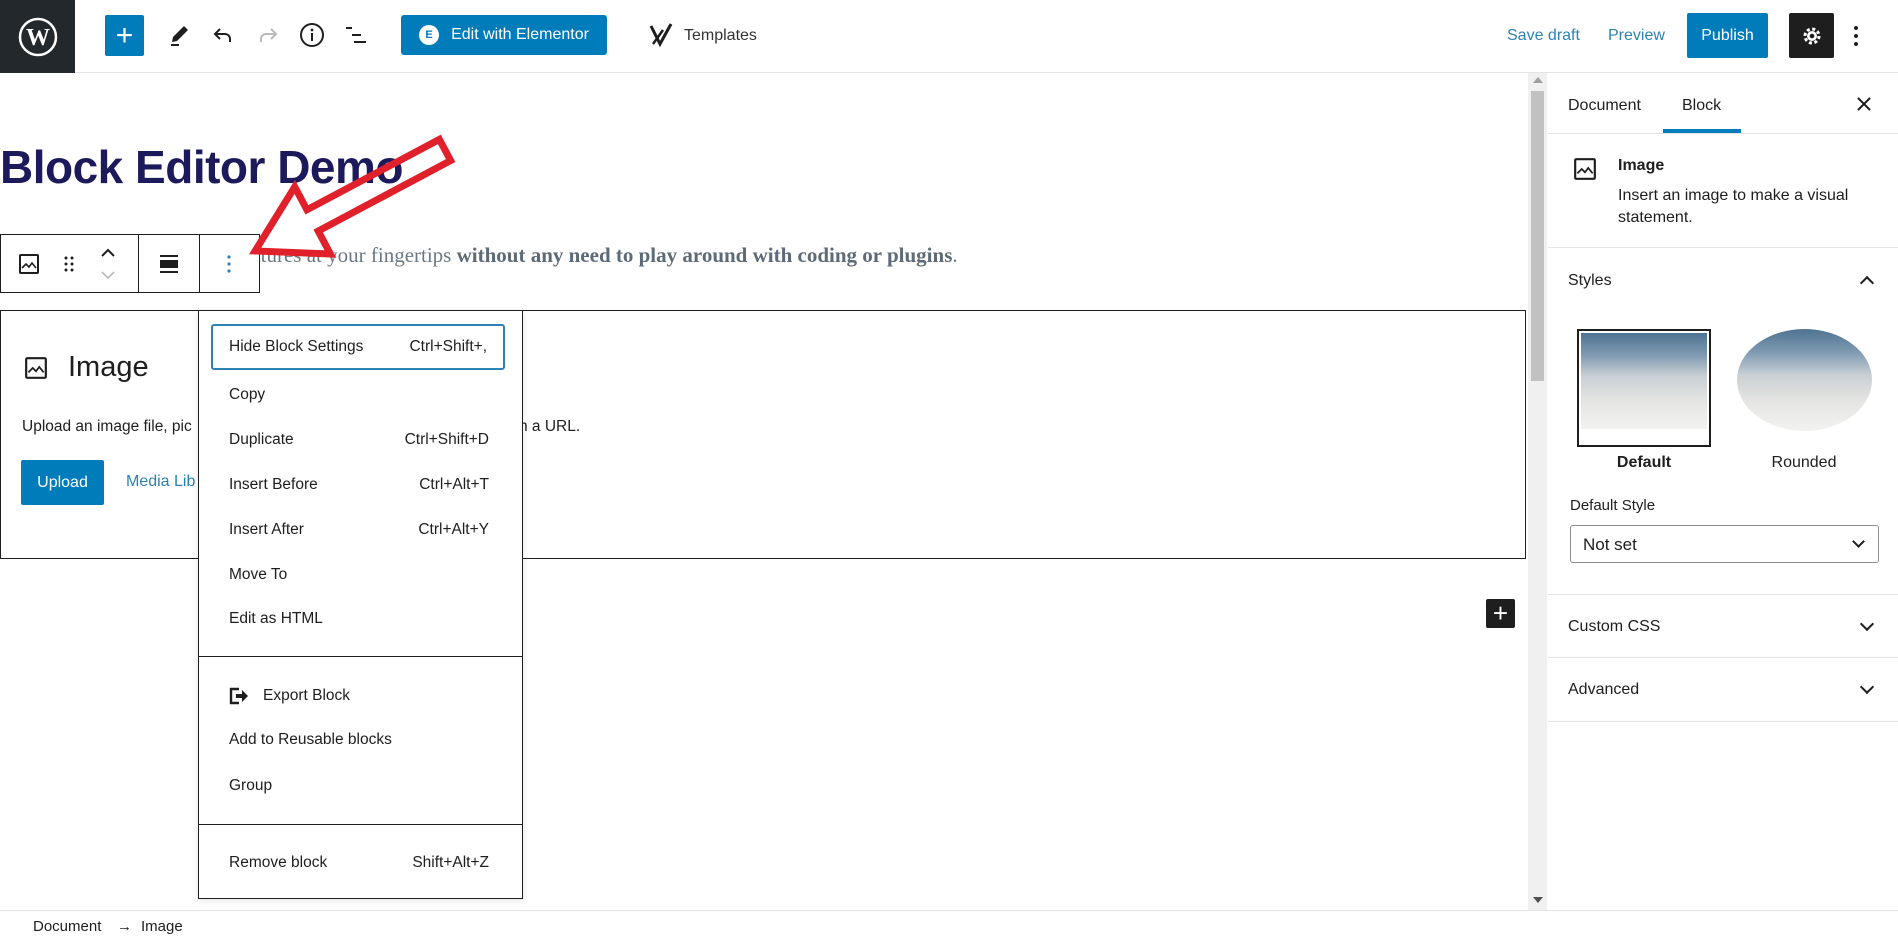 This screenshot has height=940, width=1898. I want to click on style-option-default, so click(1644, 388).